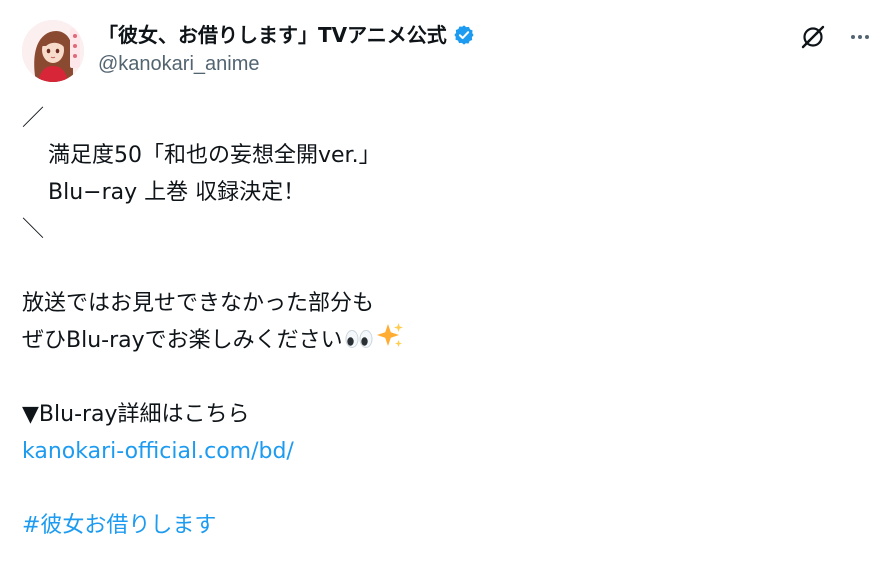 The width and height of the screenshot is (888, 571). I want to click on tweet-link-line: kanokari-official.com/bd/, so click(442, 451).